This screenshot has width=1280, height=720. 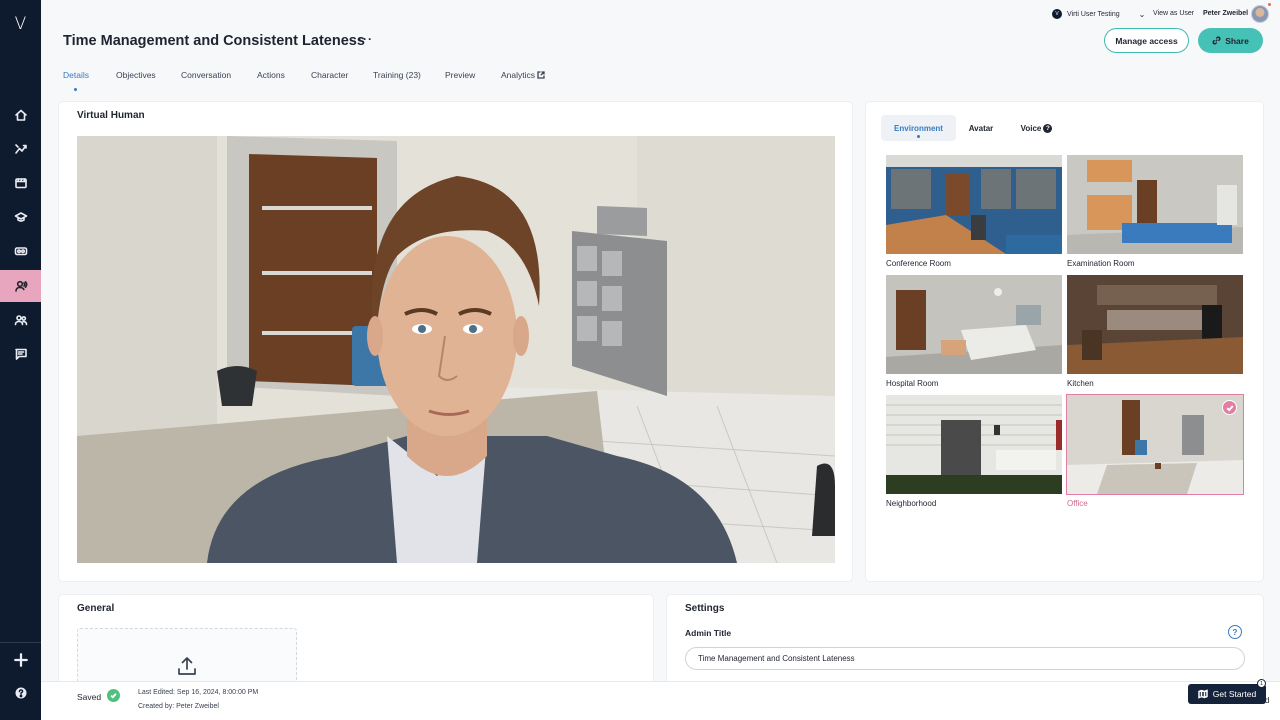 I want to click on environment-neighborhood: Neighborhood, so click(x=974, y=451).